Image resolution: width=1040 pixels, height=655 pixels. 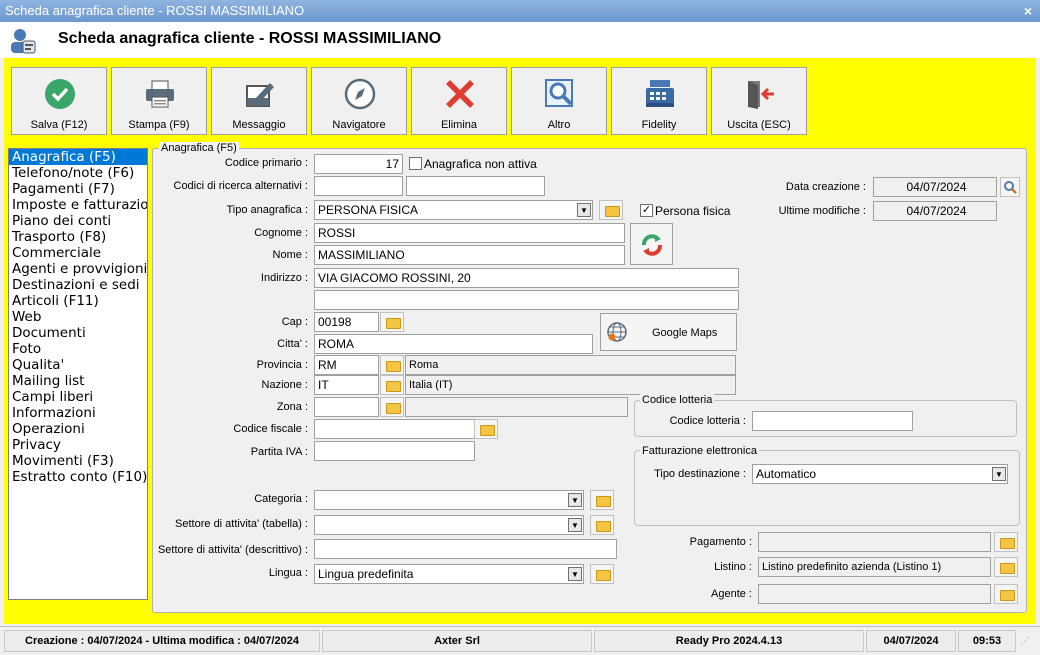 I want to click on codice-fiscale-folder-button, so click(x=486, y=429).